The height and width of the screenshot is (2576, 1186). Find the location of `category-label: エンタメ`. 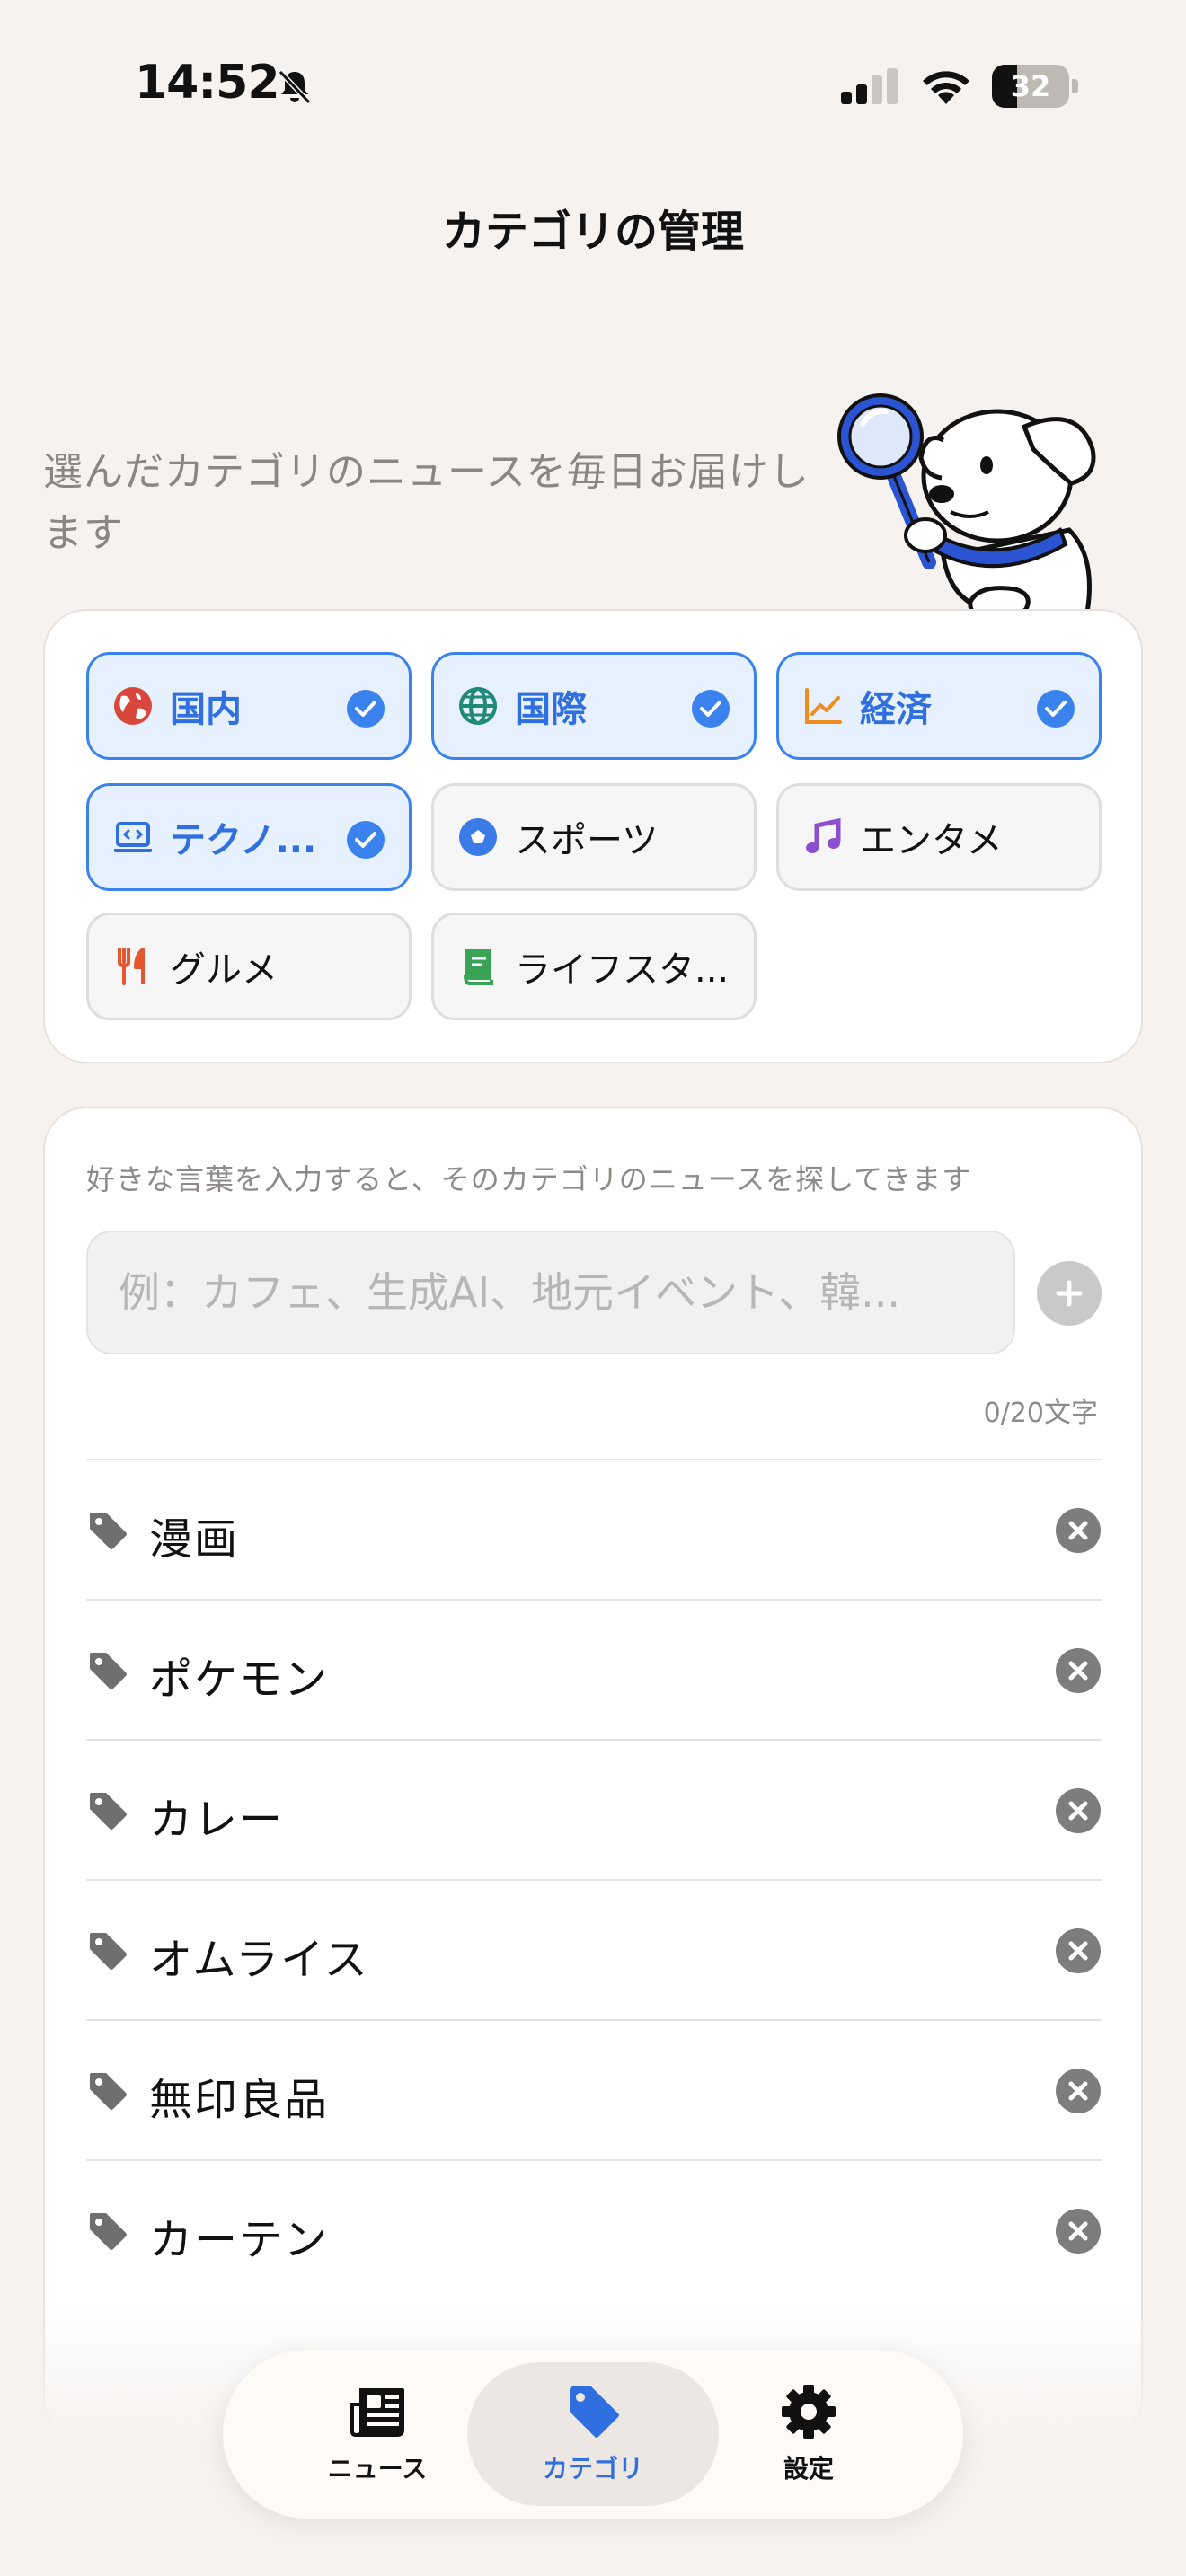

category-label: エンタメ is located at coordinates (931, 840).